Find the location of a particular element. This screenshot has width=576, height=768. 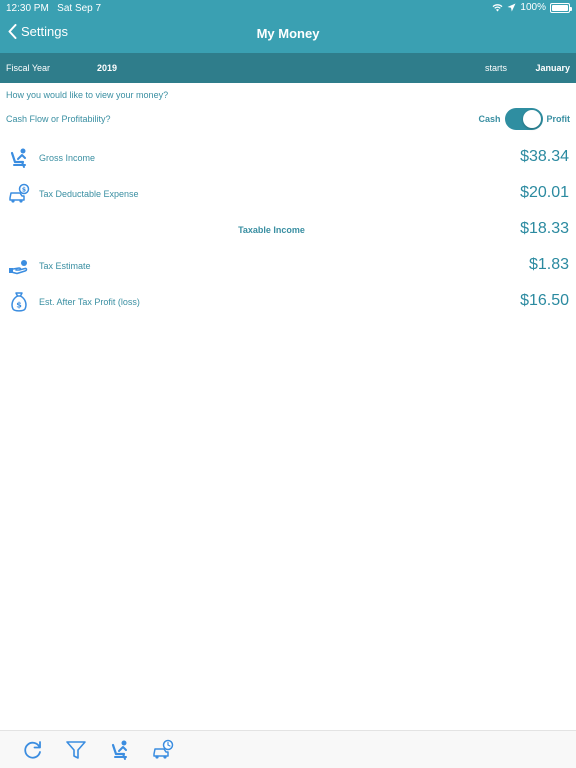

row-label: Gross Income is located at coordinates (67, 158).